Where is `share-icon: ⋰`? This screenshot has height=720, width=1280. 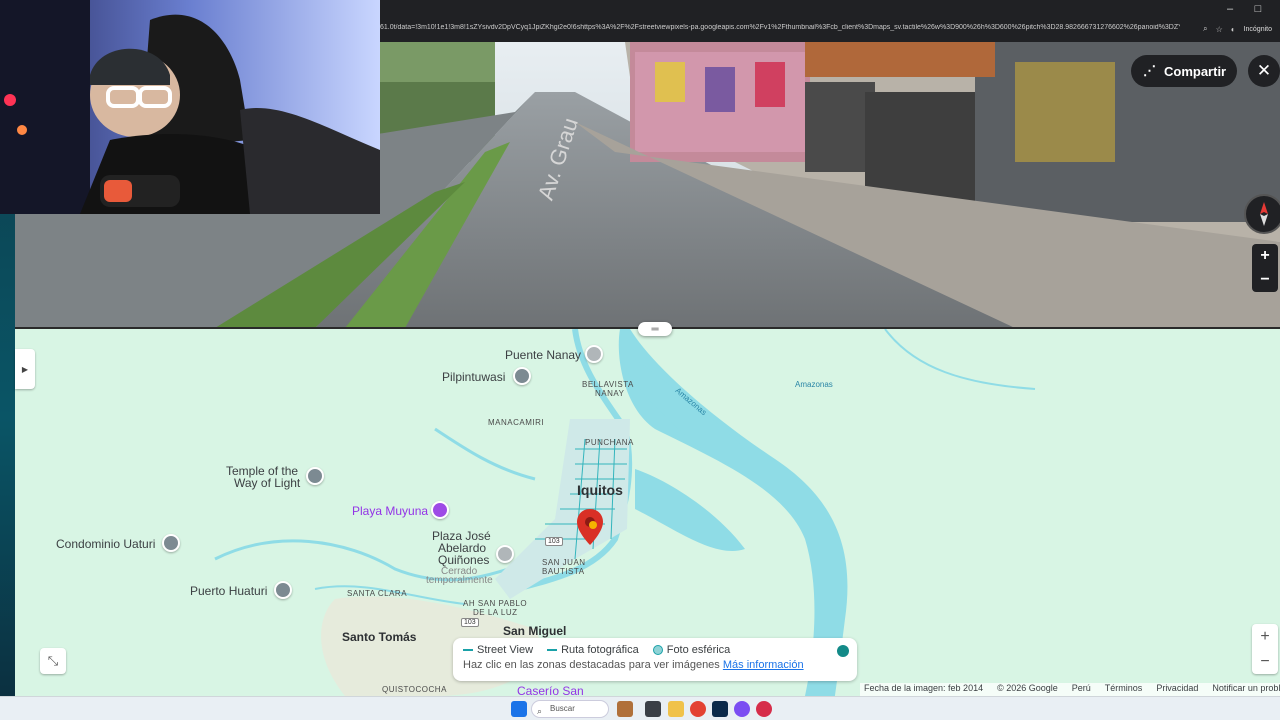
share-icon: ⋰ is located at coordinates (1149, 70).